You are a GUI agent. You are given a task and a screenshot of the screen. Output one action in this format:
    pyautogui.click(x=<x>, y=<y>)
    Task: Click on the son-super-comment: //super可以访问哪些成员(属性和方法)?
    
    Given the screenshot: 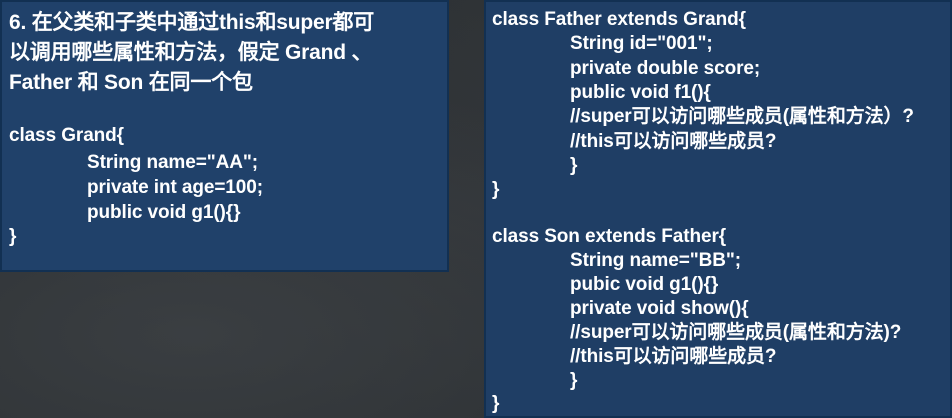 What is the action you would take?
    pyautogui.click(x=736, y=332)
    